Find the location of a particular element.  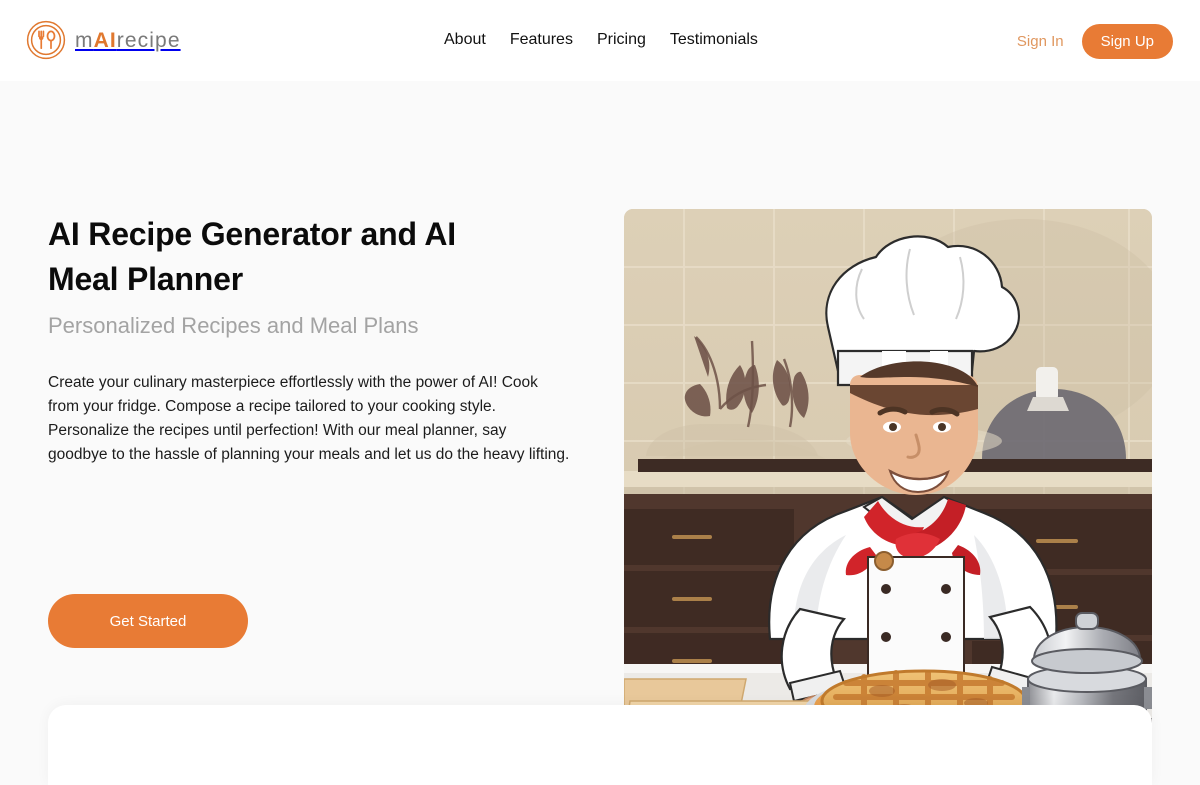

brand-name: mAIrecipe is located at coordinates (128, 40).